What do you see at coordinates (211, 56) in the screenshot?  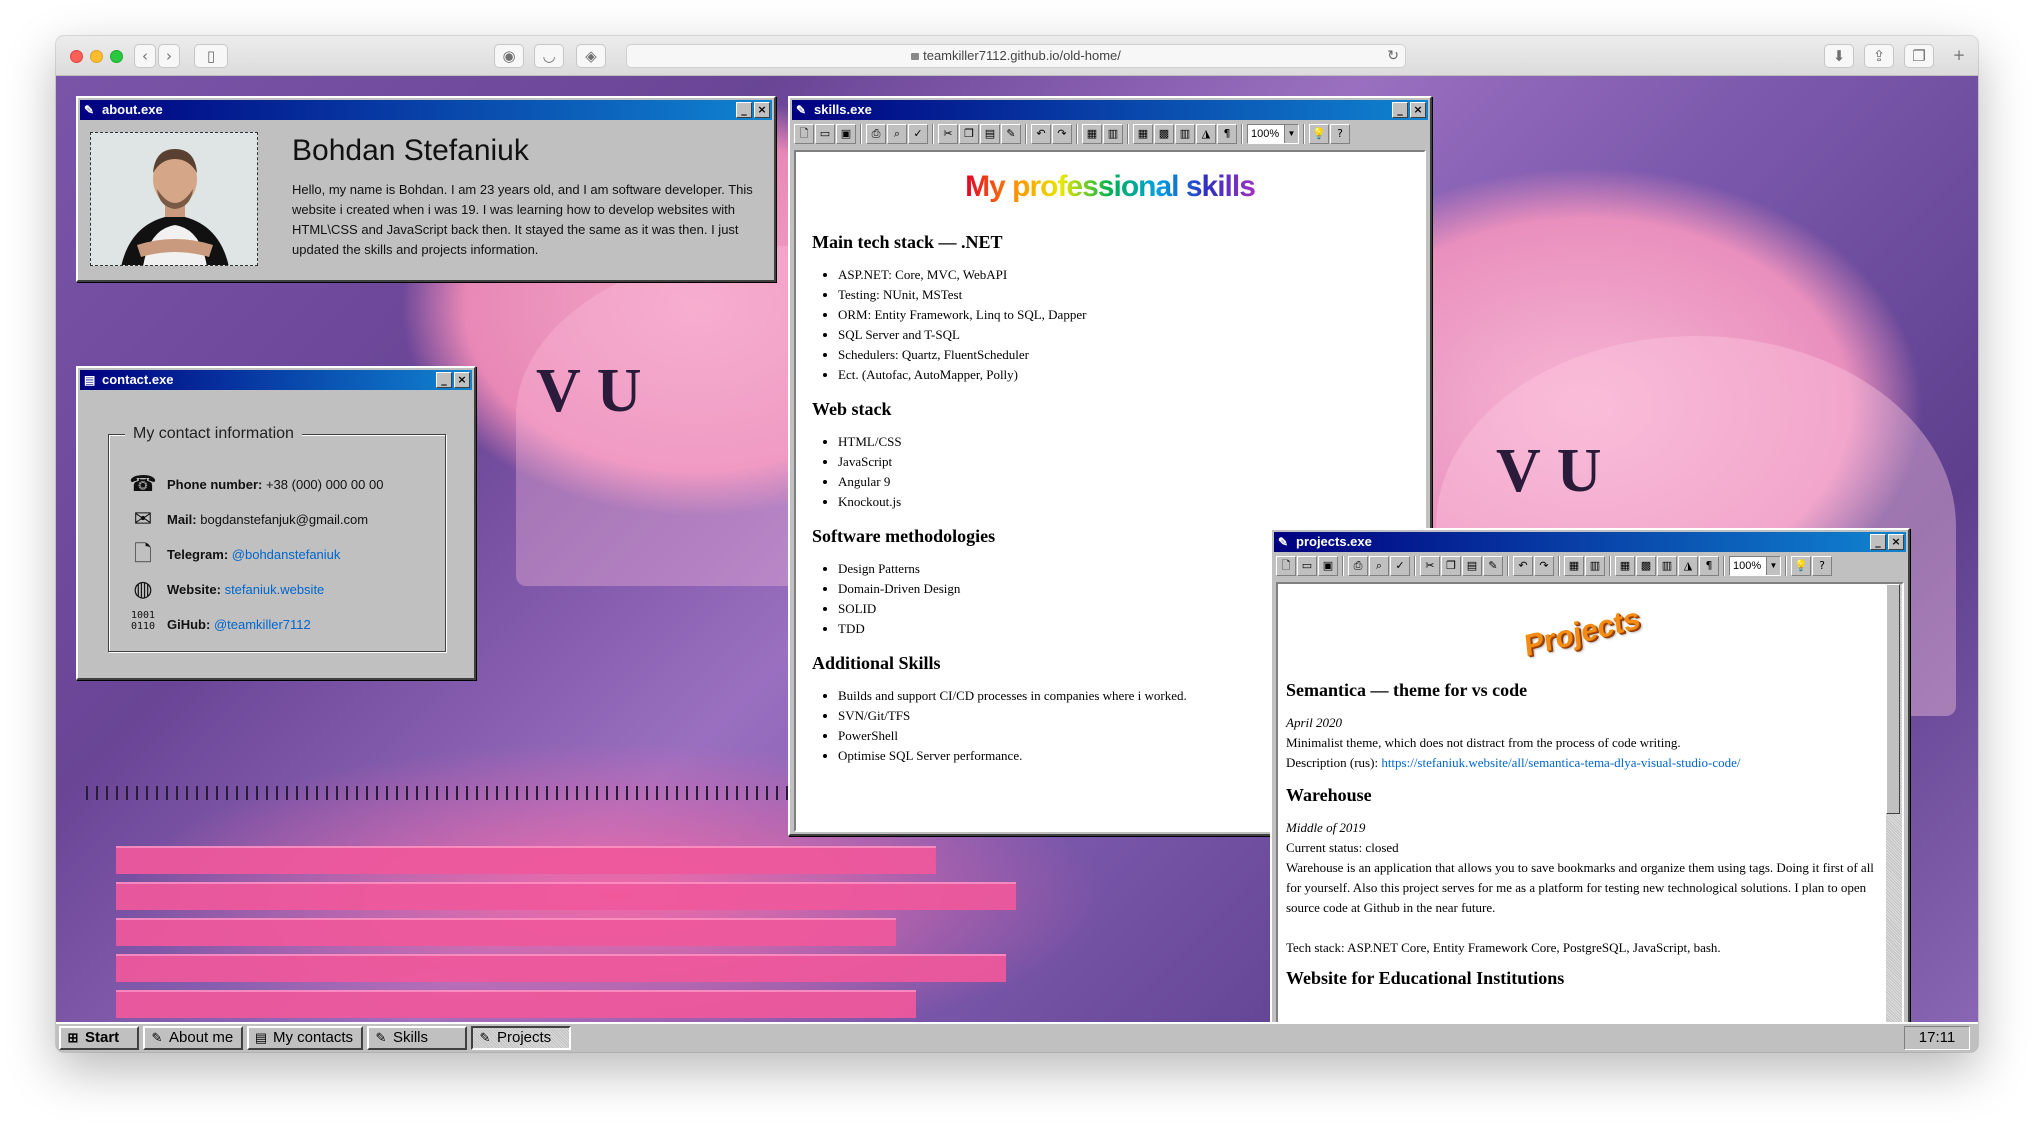 I see `sidebar-icon: ▯` at bounding box center [211, 56].